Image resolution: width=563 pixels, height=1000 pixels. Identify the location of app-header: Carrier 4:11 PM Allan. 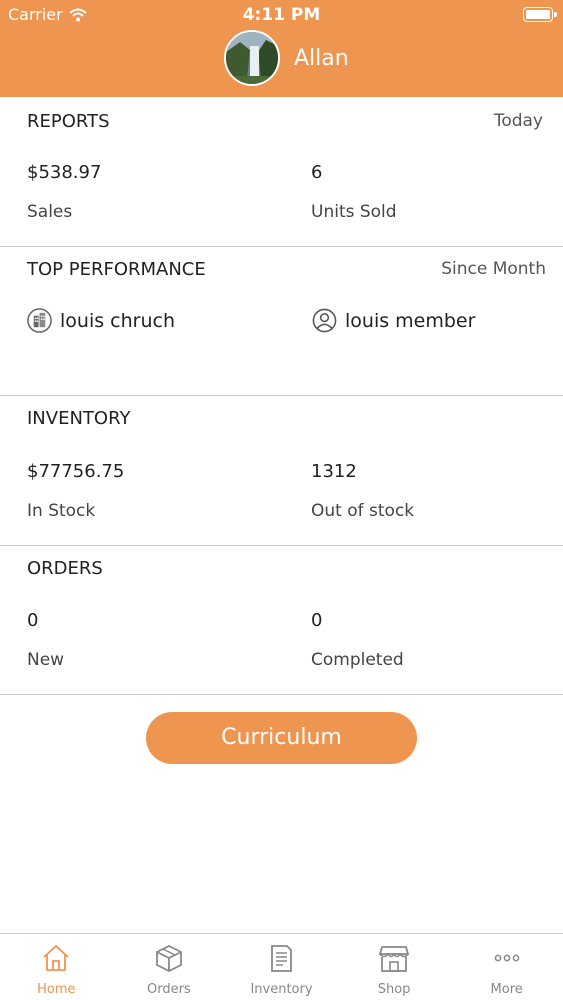
(281, 48).